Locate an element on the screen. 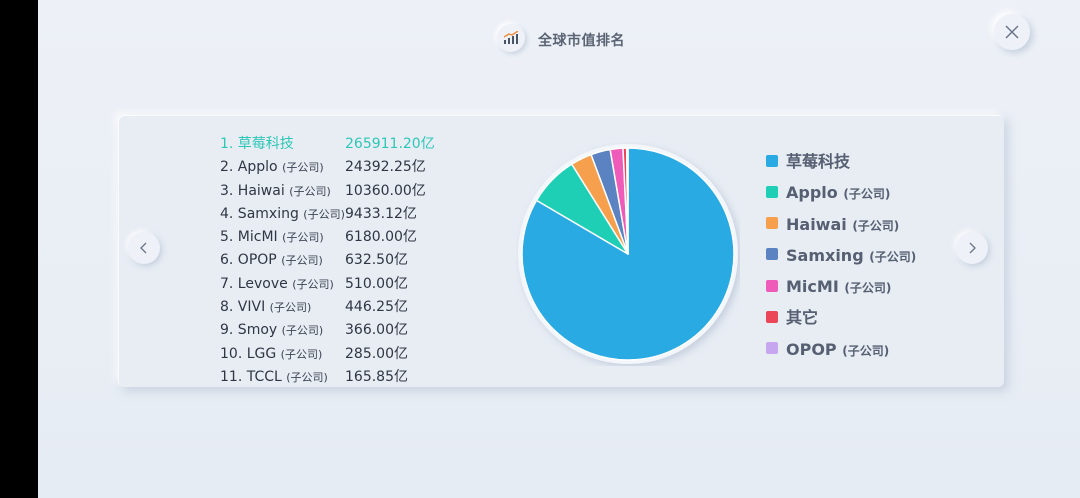 This screenshot has width=1080, height=498. ranking-name: 4. Samxing (子公司) is located at coordinates (282, 214).